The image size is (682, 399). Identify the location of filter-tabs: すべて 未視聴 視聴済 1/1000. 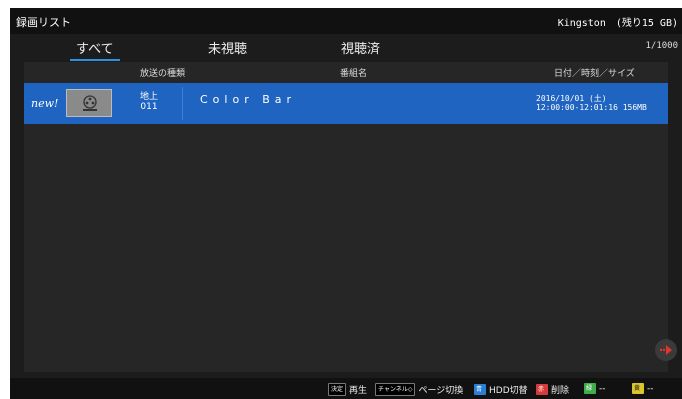
(346, 48).